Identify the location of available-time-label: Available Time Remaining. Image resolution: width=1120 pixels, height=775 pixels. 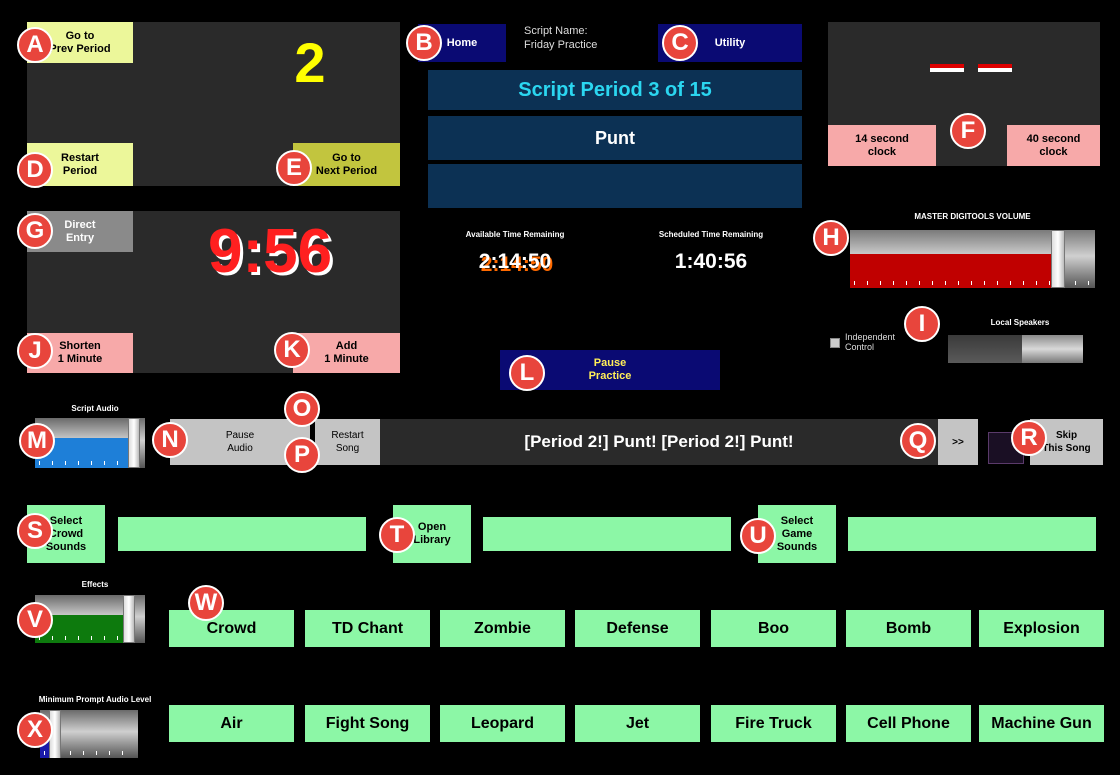
(515, 234).